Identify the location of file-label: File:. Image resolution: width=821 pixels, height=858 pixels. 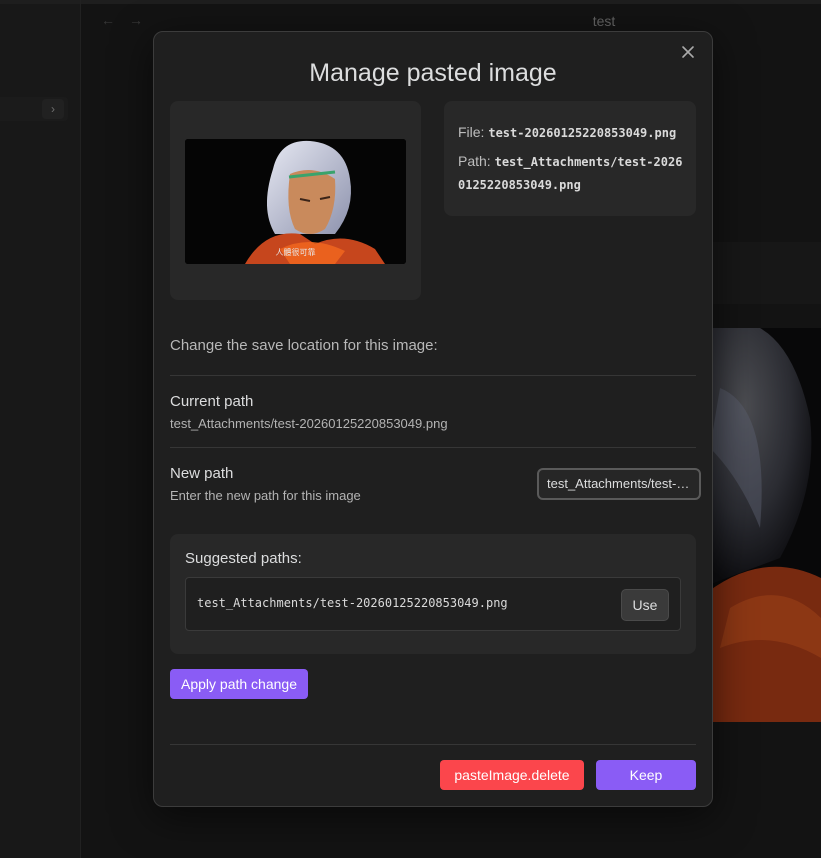
(471, 132).